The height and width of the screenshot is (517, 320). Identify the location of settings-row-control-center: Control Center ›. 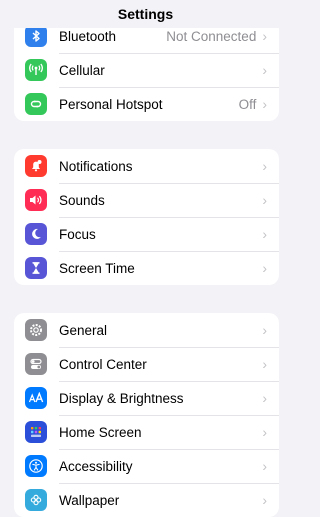
(146, 364).